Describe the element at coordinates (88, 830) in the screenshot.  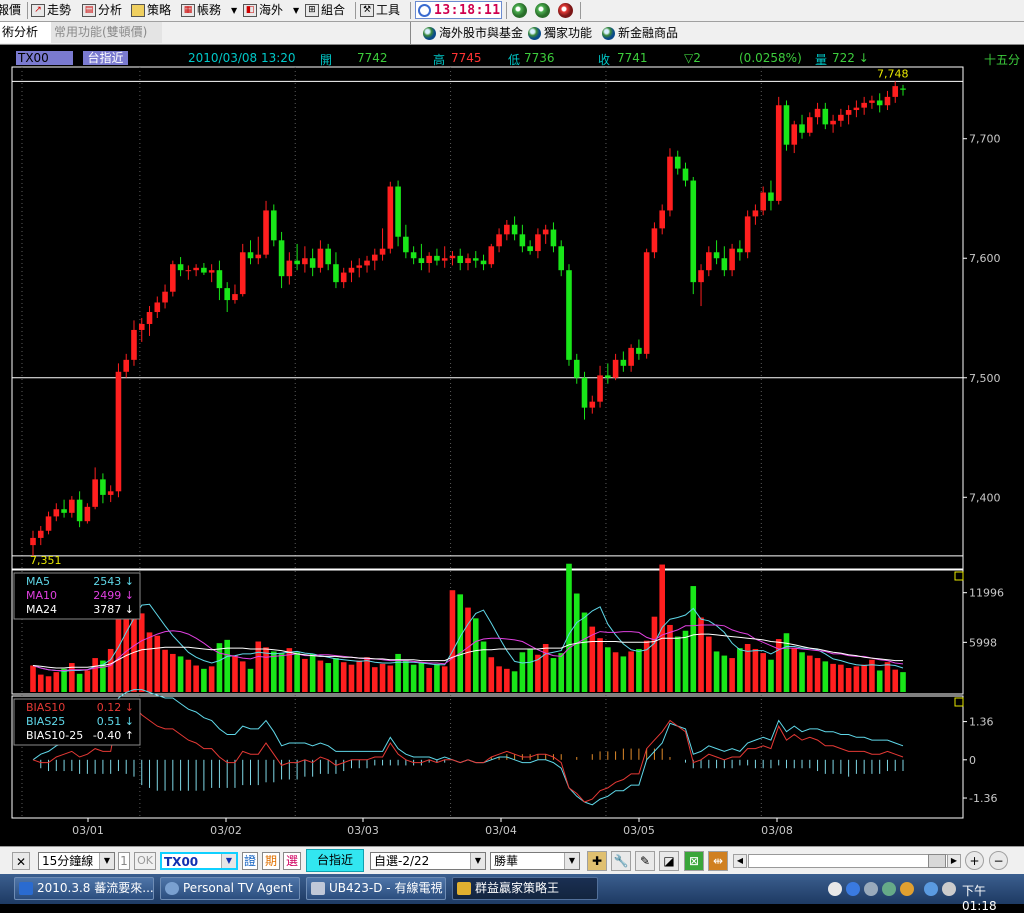
I see `x-tick-label: 03/01` at that location.